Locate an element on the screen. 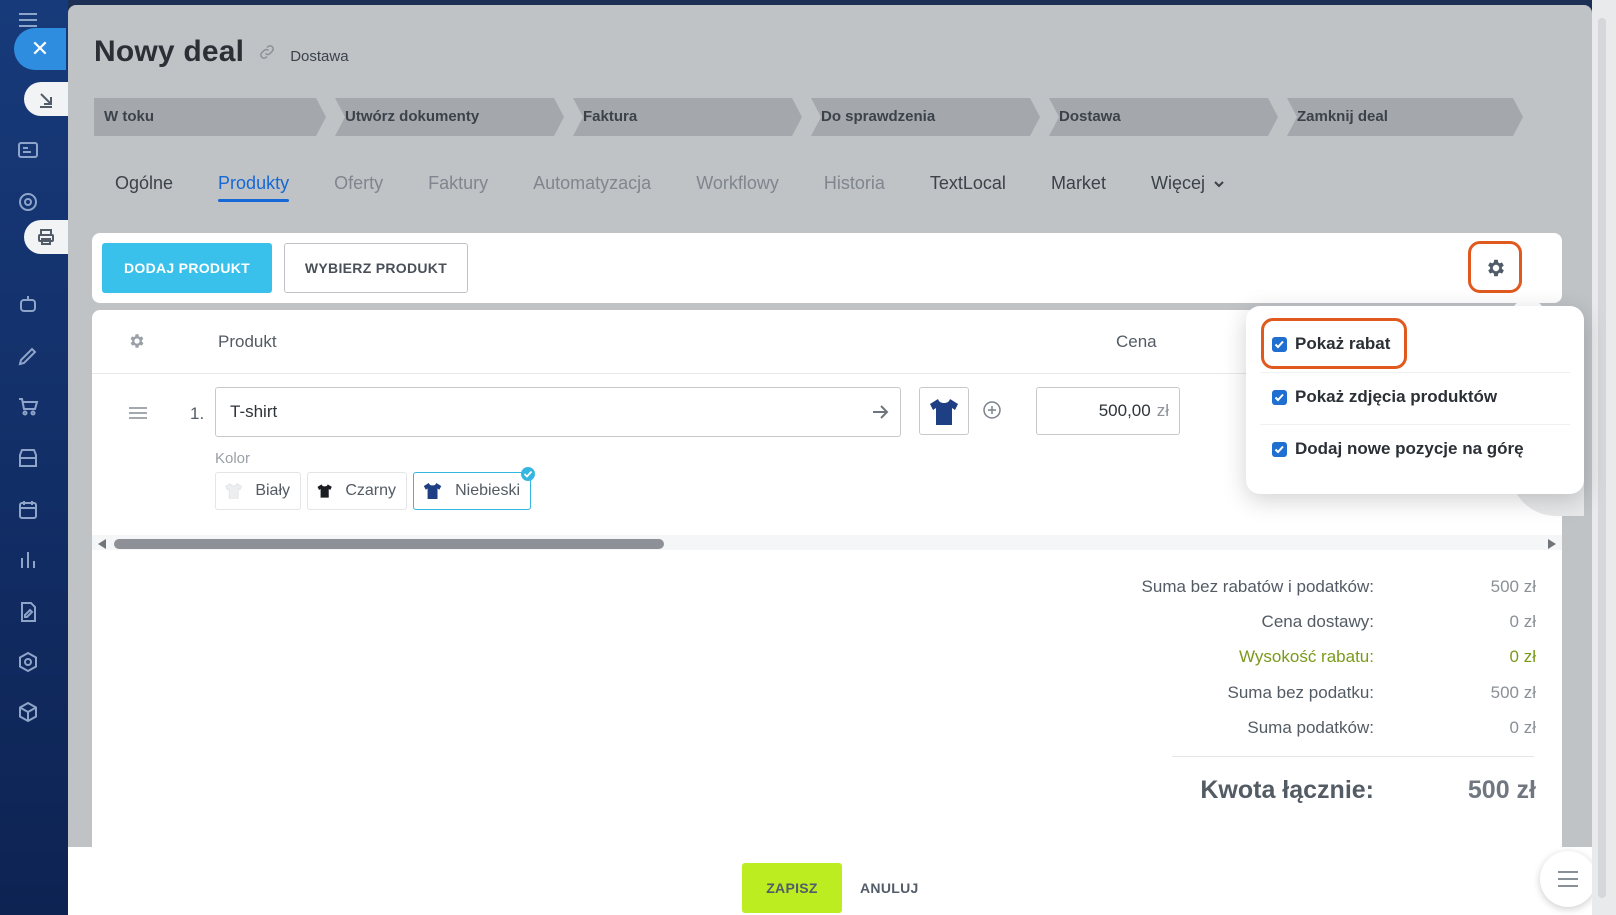 The width and height of the screenshot is (1616, 915). drag-handle-icon is located at coordinates (138, 413).